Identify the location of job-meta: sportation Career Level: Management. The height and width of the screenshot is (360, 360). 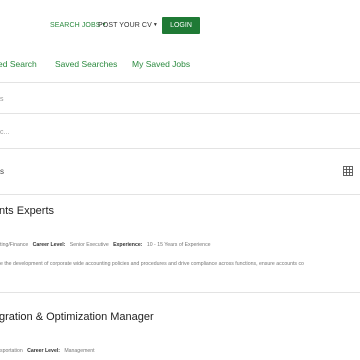
(47, 351).